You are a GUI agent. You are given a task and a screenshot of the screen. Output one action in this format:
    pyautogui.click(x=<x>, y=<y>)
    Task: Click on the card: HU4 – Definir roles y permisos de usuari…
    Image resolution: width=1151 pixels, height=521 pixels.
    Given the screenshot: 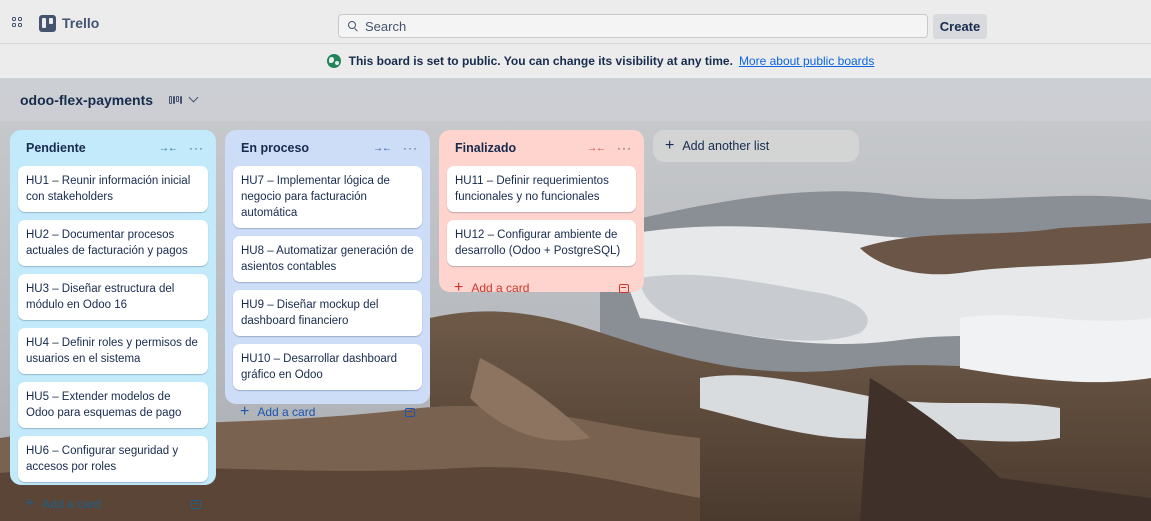 What is the action you would take?
    pyautogui.click(x=113, y=351)
    